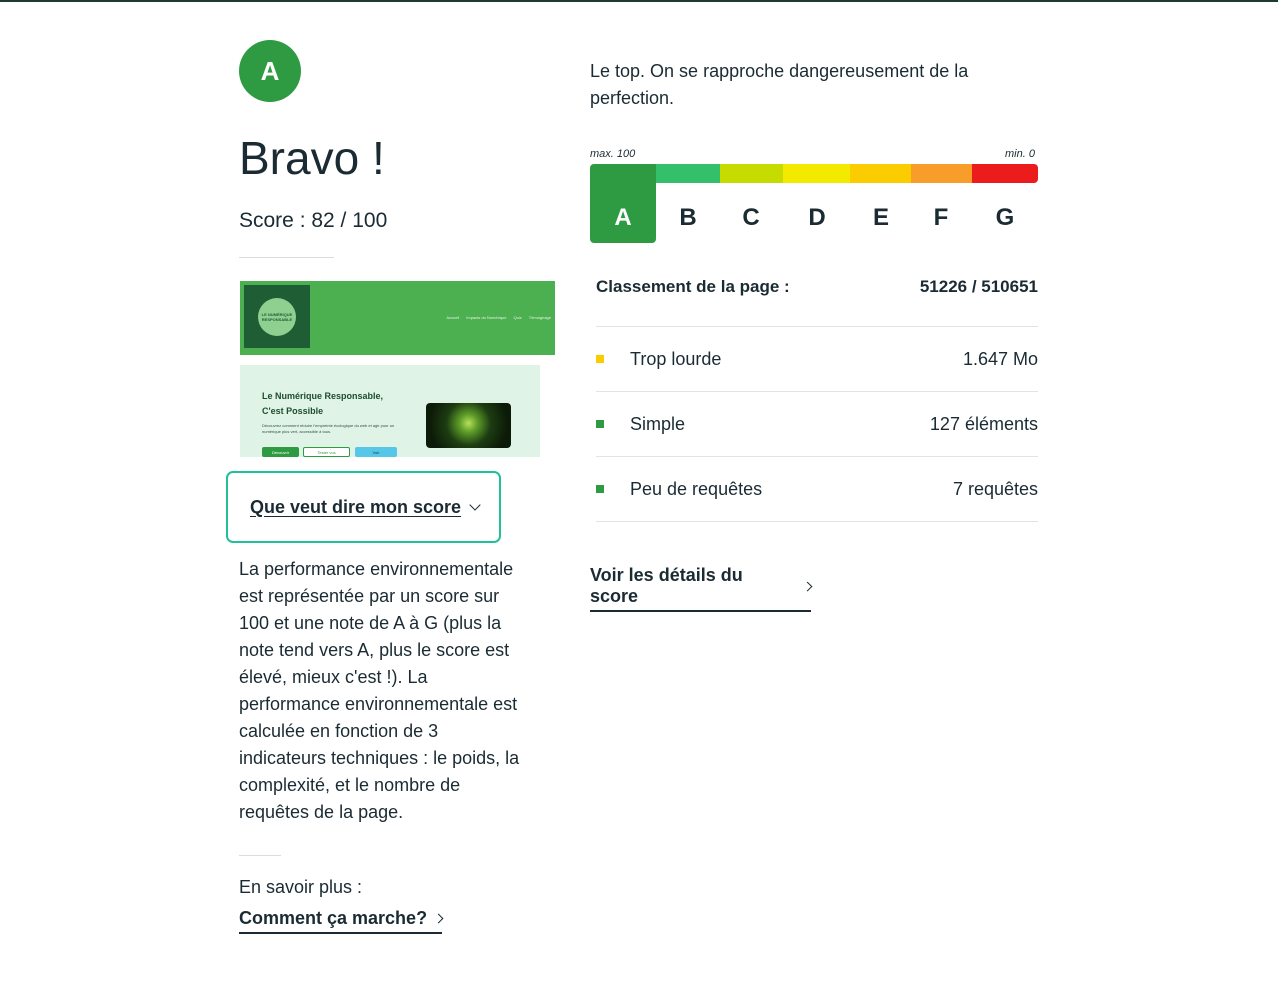  Describe the element at coordinates (1005, 217) in the screenshot. I see `grade-letter-g: G` at that location.